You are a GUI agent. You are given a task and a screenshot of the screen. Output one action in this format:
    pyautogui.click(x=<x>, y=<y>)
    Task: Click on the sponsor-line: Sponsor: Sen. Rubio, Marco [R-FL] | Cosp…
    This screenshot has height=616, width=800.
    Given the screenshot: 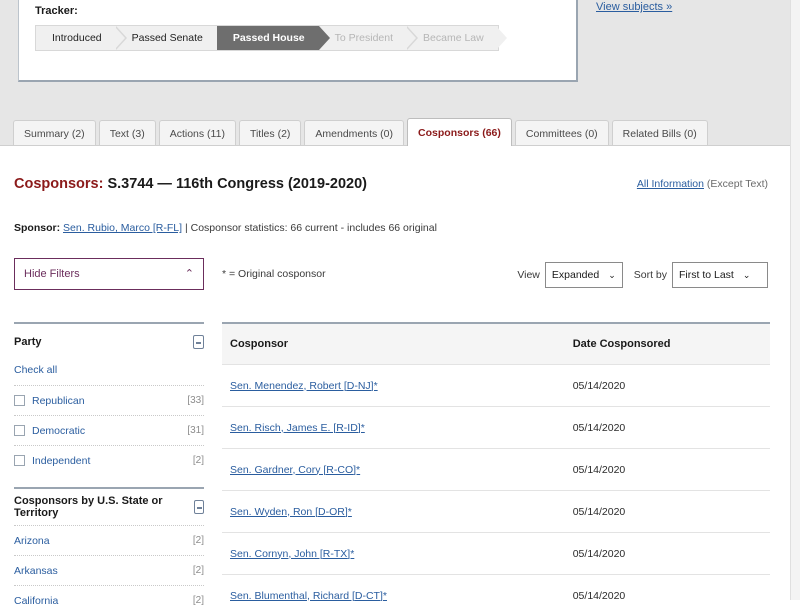 What is the action you would take?
    pyautogui.click(x=225, y=228)
    